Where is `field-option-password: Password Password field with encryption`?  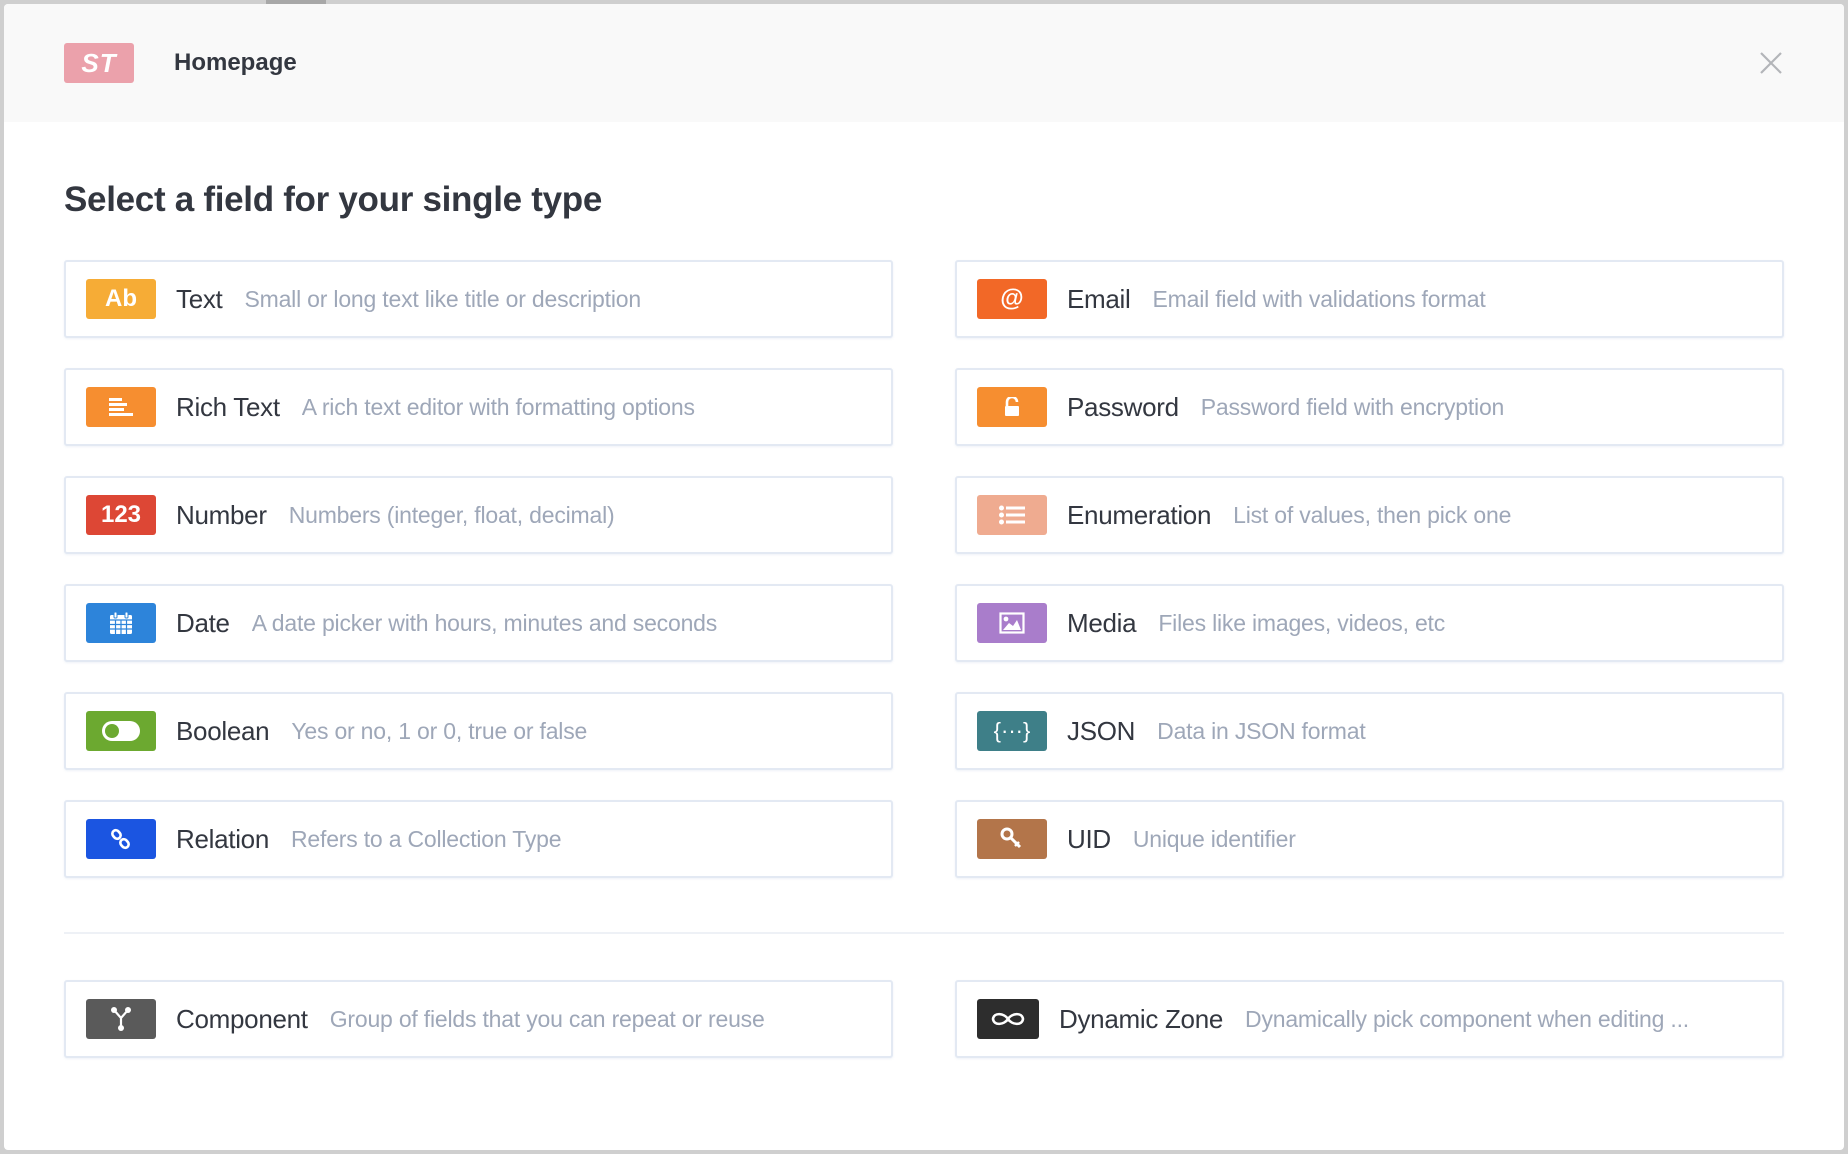 field-option-password: Password Password field with encryption is located at coordinates (1369, 407).